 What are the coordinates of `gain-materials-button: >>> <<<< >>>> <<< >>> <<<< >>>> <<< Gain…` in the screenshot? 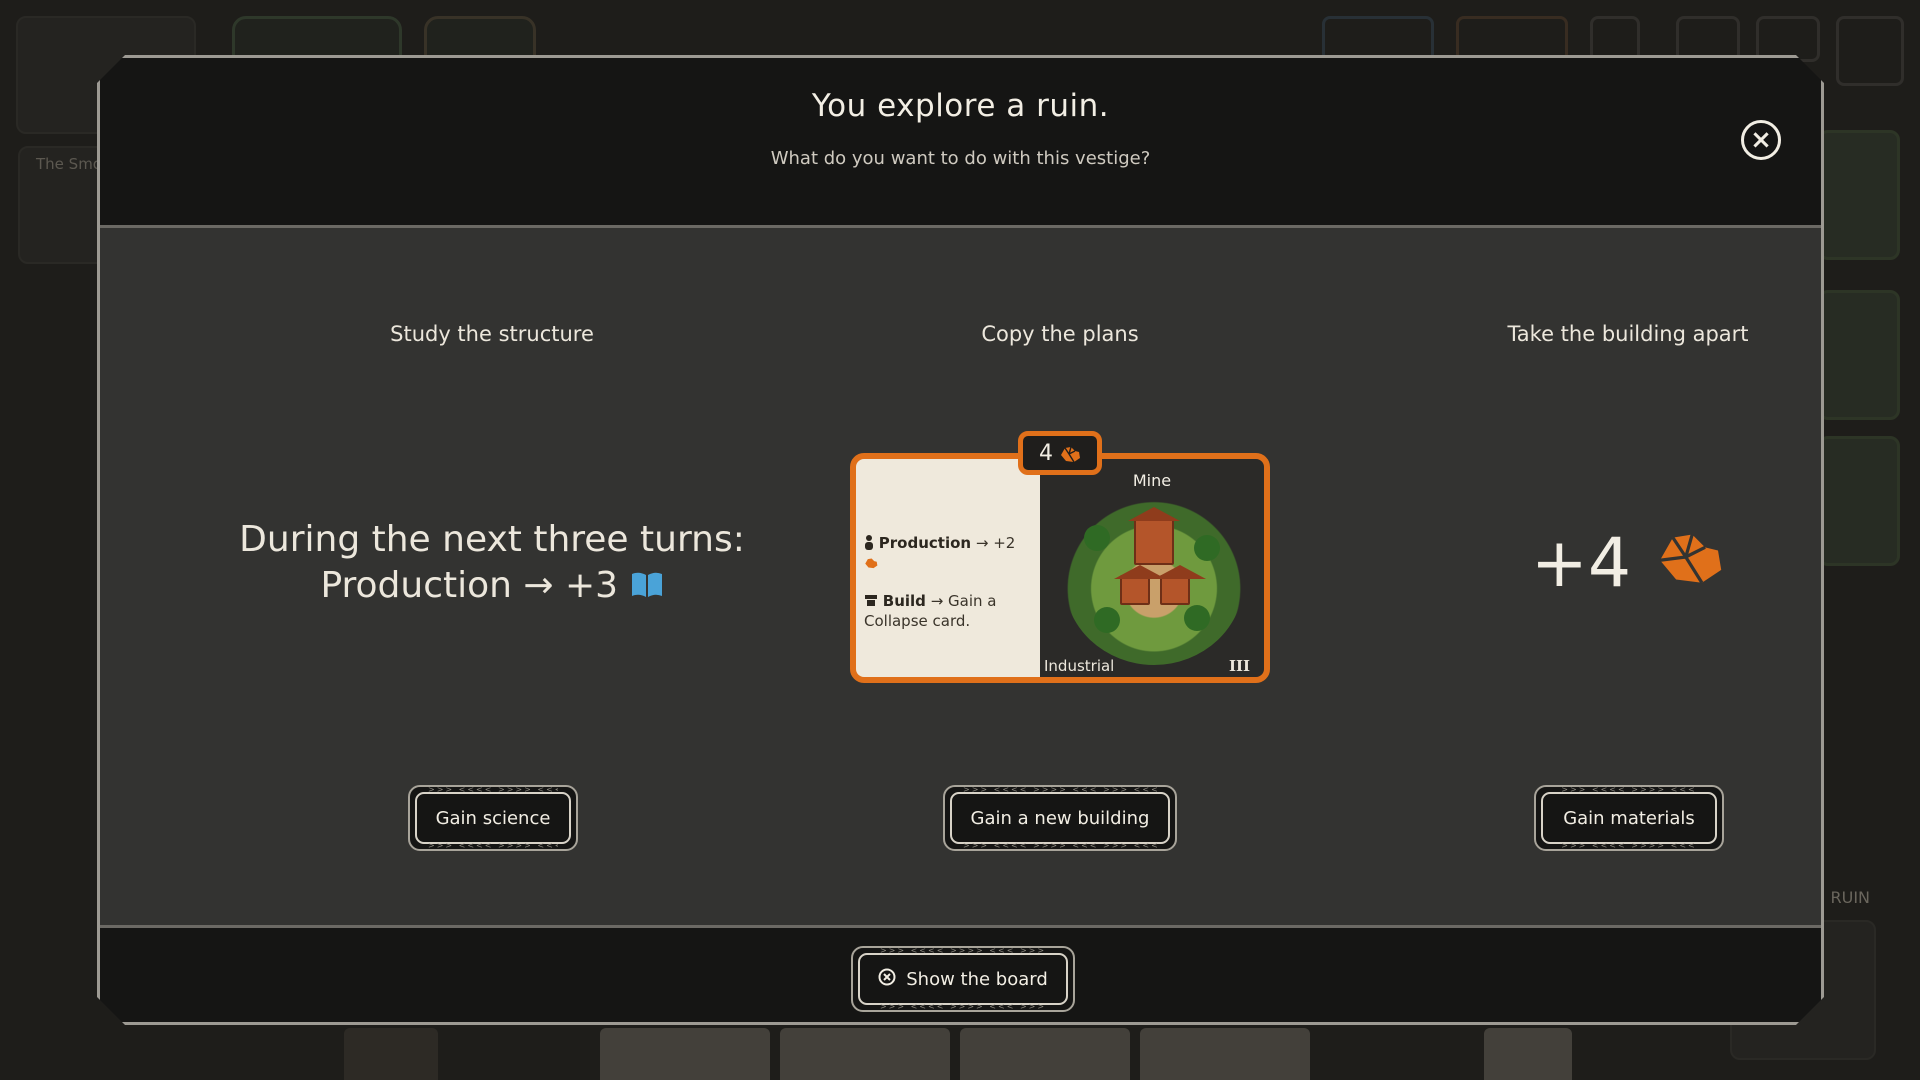 It's located at (1629, 818).